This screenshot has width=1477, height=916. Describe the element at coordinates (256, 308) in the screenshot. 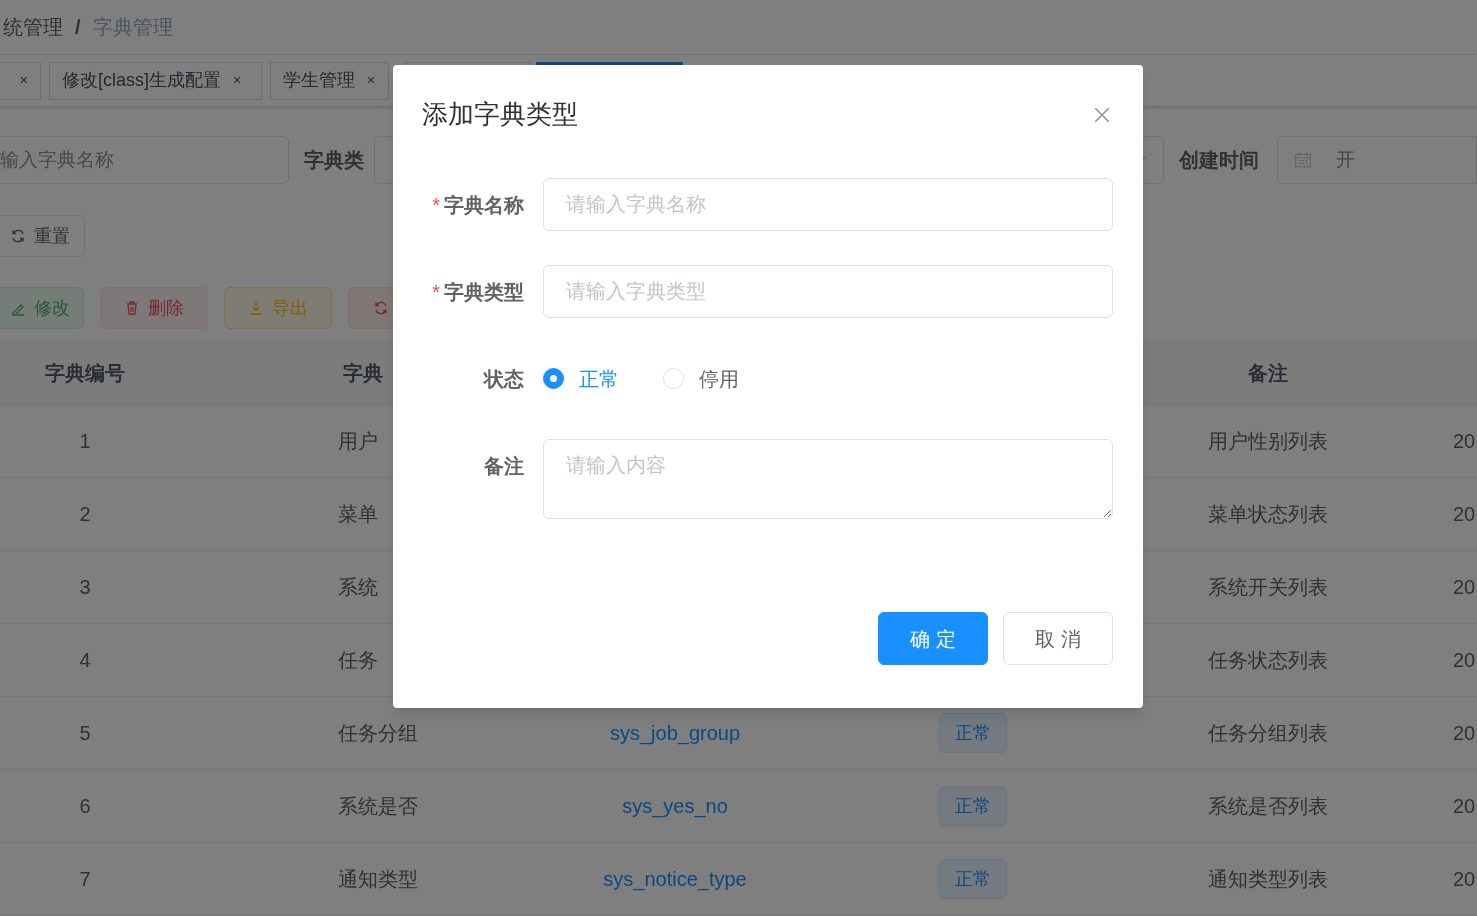

I see `download-icon` at that location.